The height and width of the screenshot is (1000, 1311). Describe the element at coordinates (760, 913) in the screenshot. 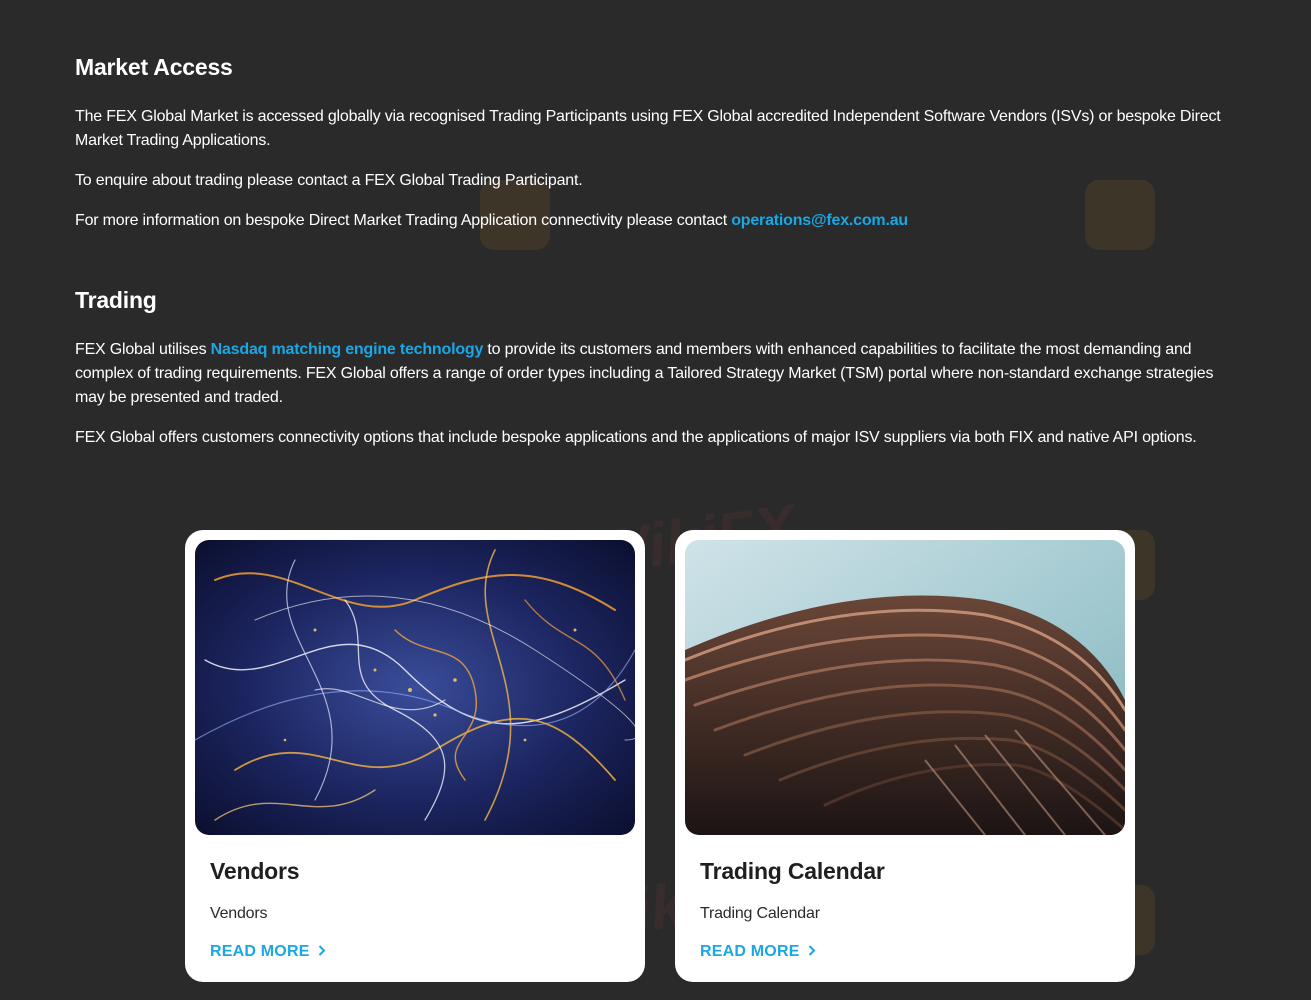

I see `trading-calendar-card-subtitle: Trading Calendar` at that location.